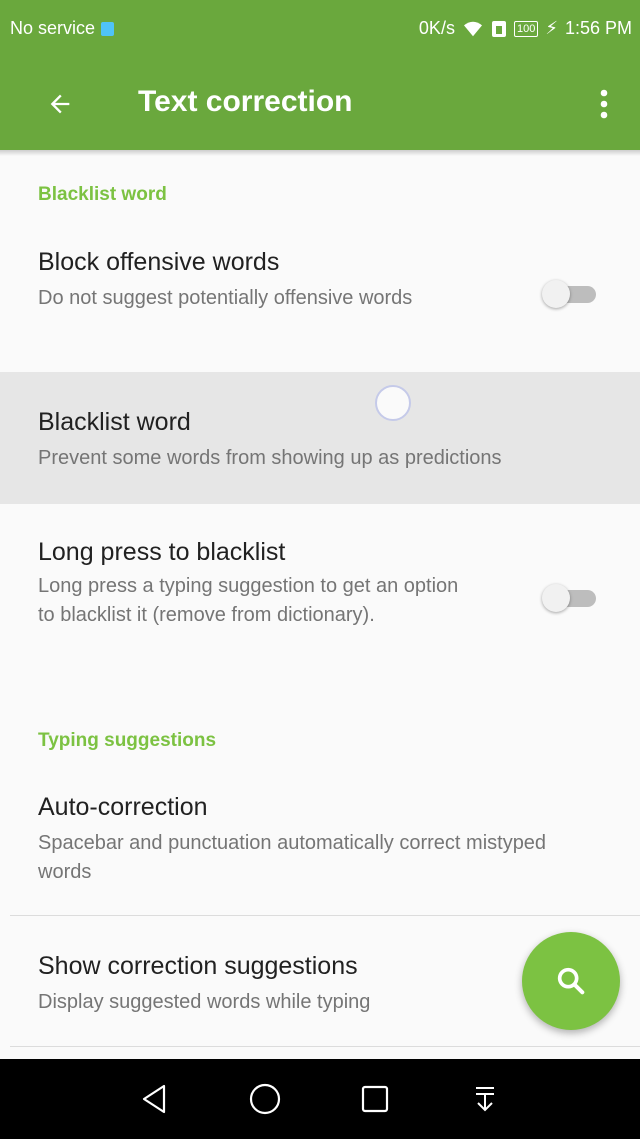 This screenshot has height=1139, width=640. What do you see at coordinates (245, 101) in the screenshot?
I see `page-title: Text correction` at bounding box center [245, 101].